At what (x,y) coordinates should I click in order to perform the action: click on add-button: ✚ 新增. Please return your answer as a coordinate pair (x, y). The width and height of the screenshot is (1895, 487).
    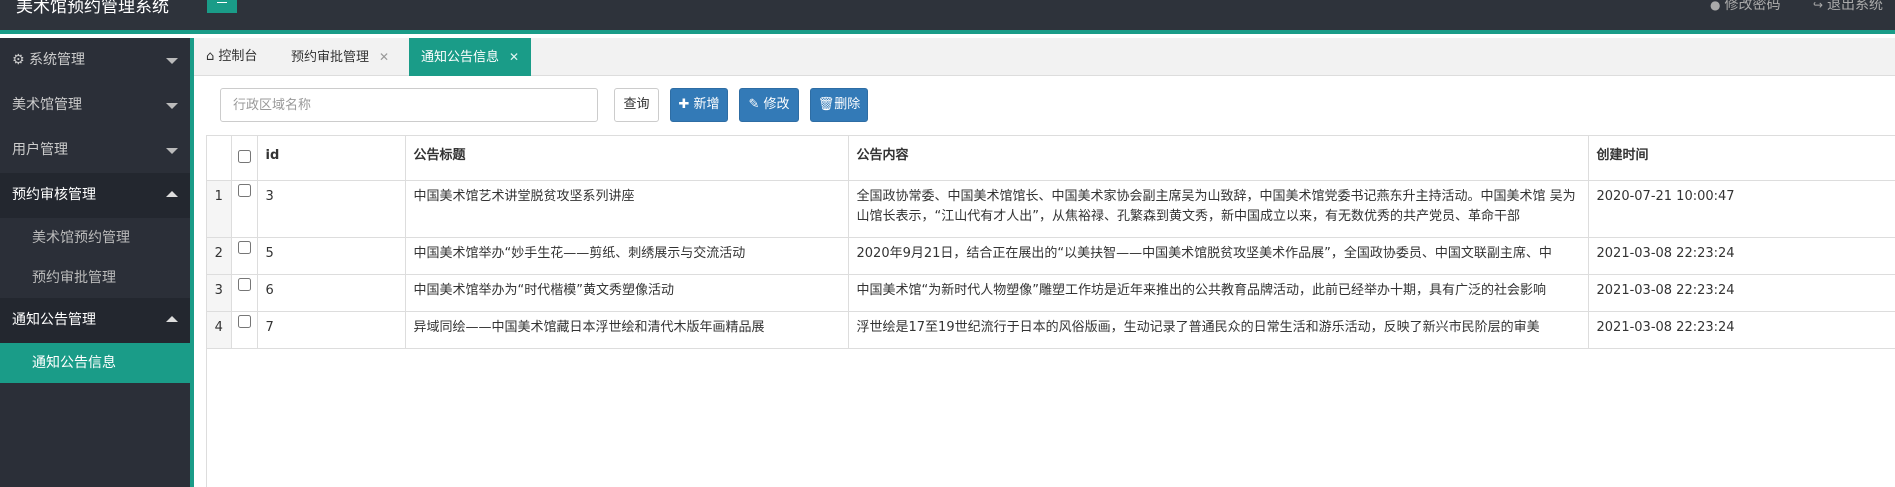
    Looking at the image, I should click on (699, 105).